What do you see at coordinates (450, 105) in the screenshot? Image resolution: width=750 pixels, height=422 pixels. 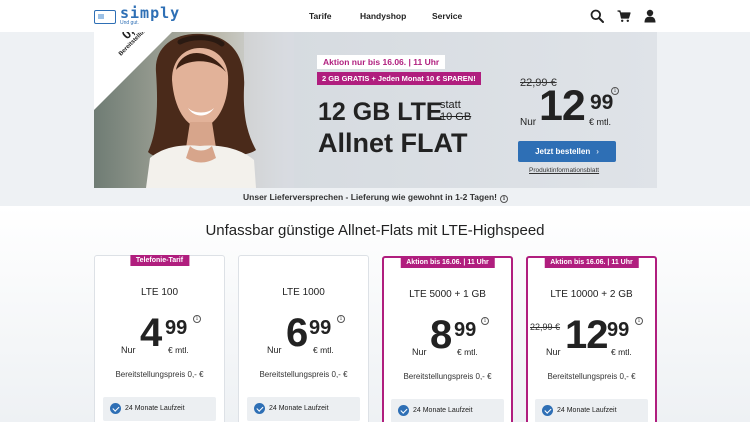 I see `hero-statt-label: statt` at bounding box center [450, 105].